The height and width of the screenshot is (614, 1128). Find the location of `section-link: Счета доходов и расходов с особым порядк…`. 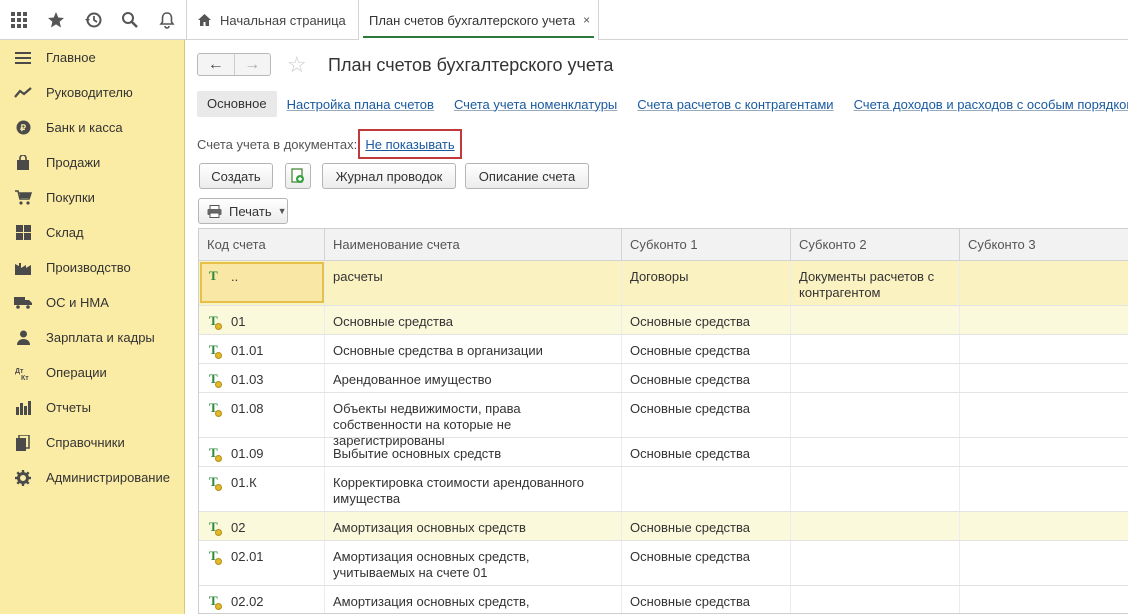

section-link: Счета доходов и расходов с особым порядк… is located at coordinates (991, 104).